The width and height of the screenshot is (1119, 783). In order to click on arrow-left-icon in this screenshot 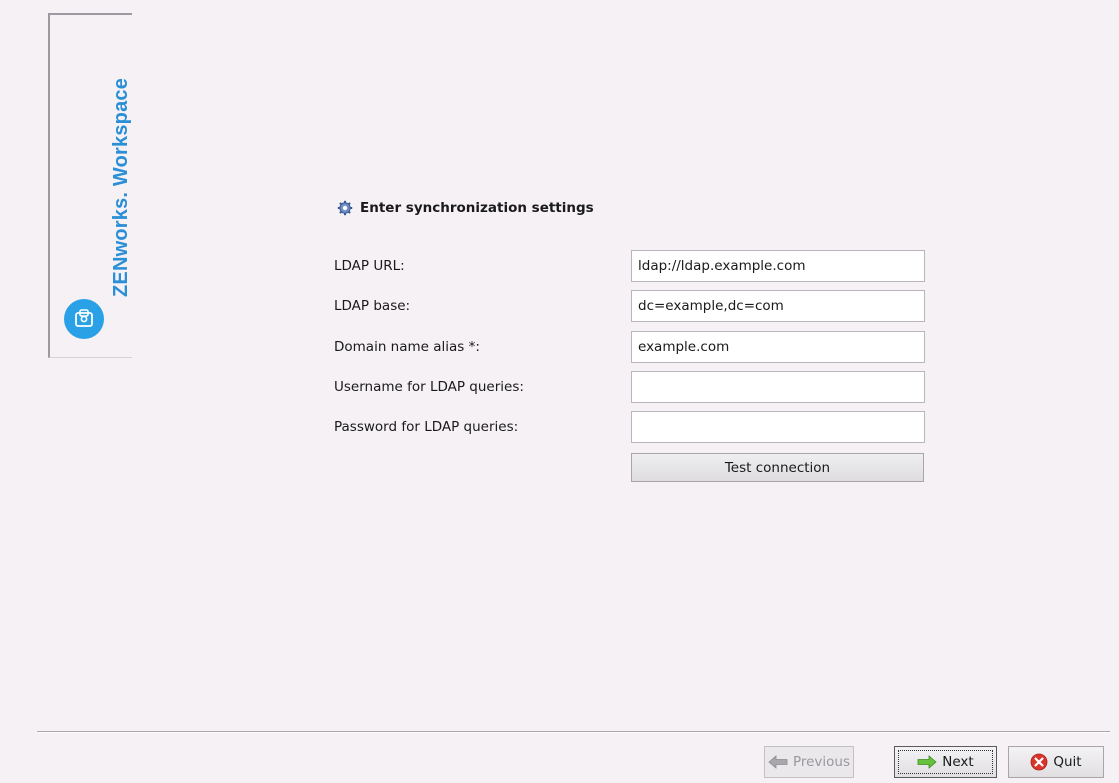, I will do `click(778, 762)`.